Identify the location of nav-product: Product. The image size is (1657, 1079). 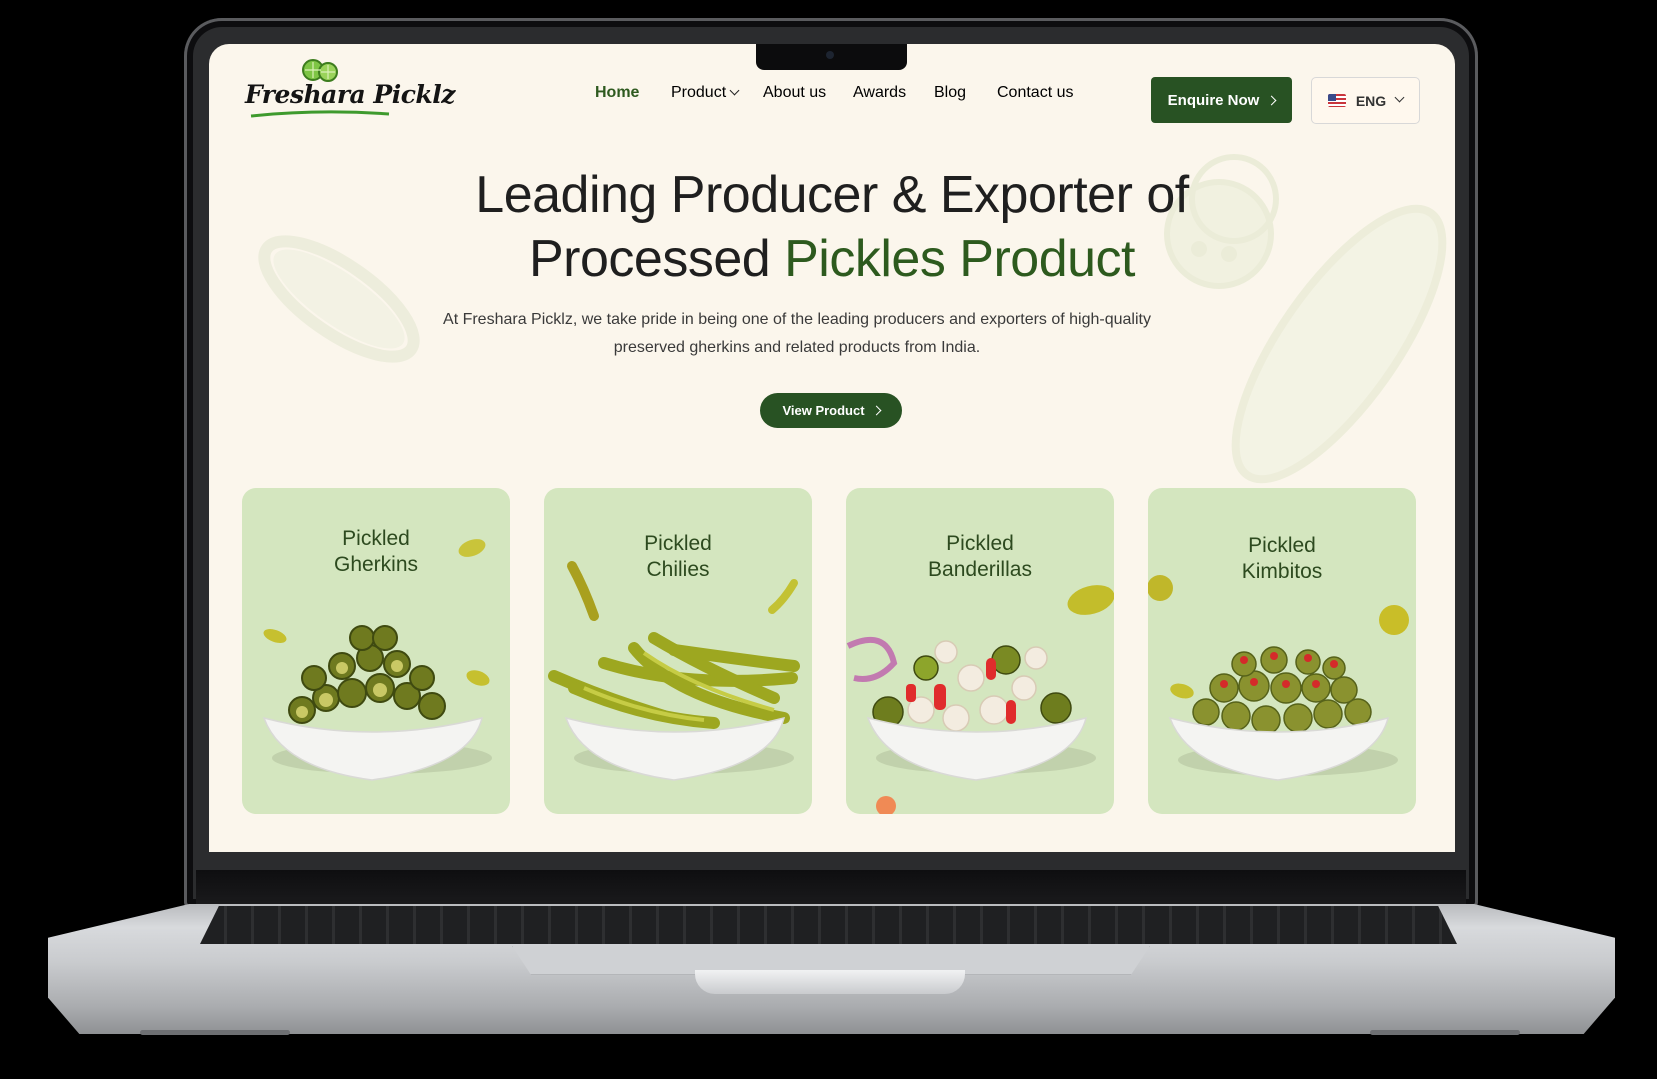
(705, 93).